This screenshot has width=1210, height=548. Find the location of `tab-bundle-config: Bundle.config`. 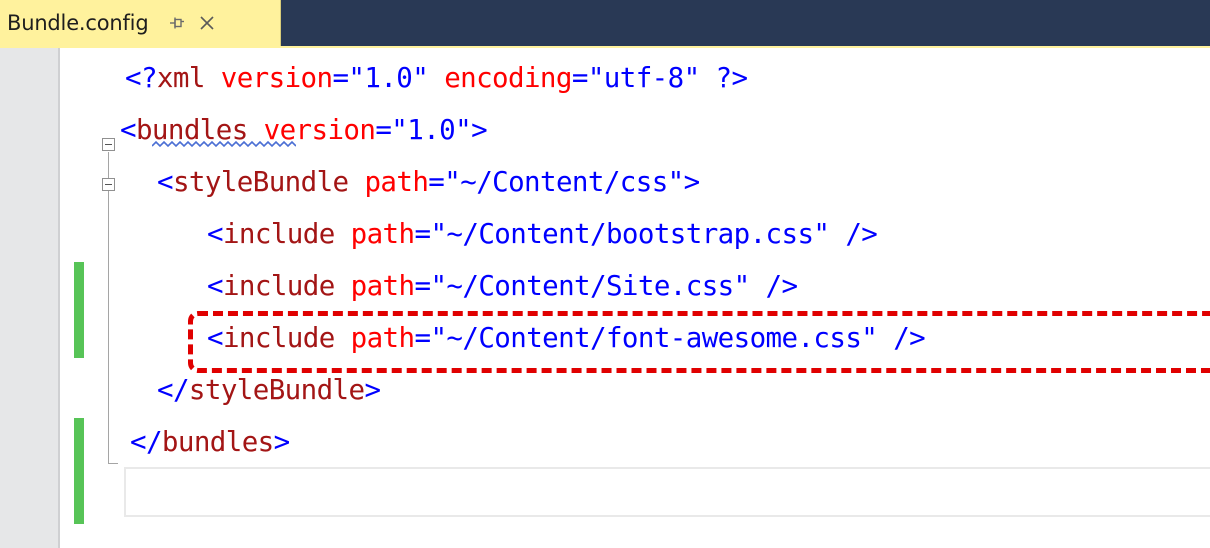

tab-bundle-config: Bundle.config is located at coordinates (140, 23).